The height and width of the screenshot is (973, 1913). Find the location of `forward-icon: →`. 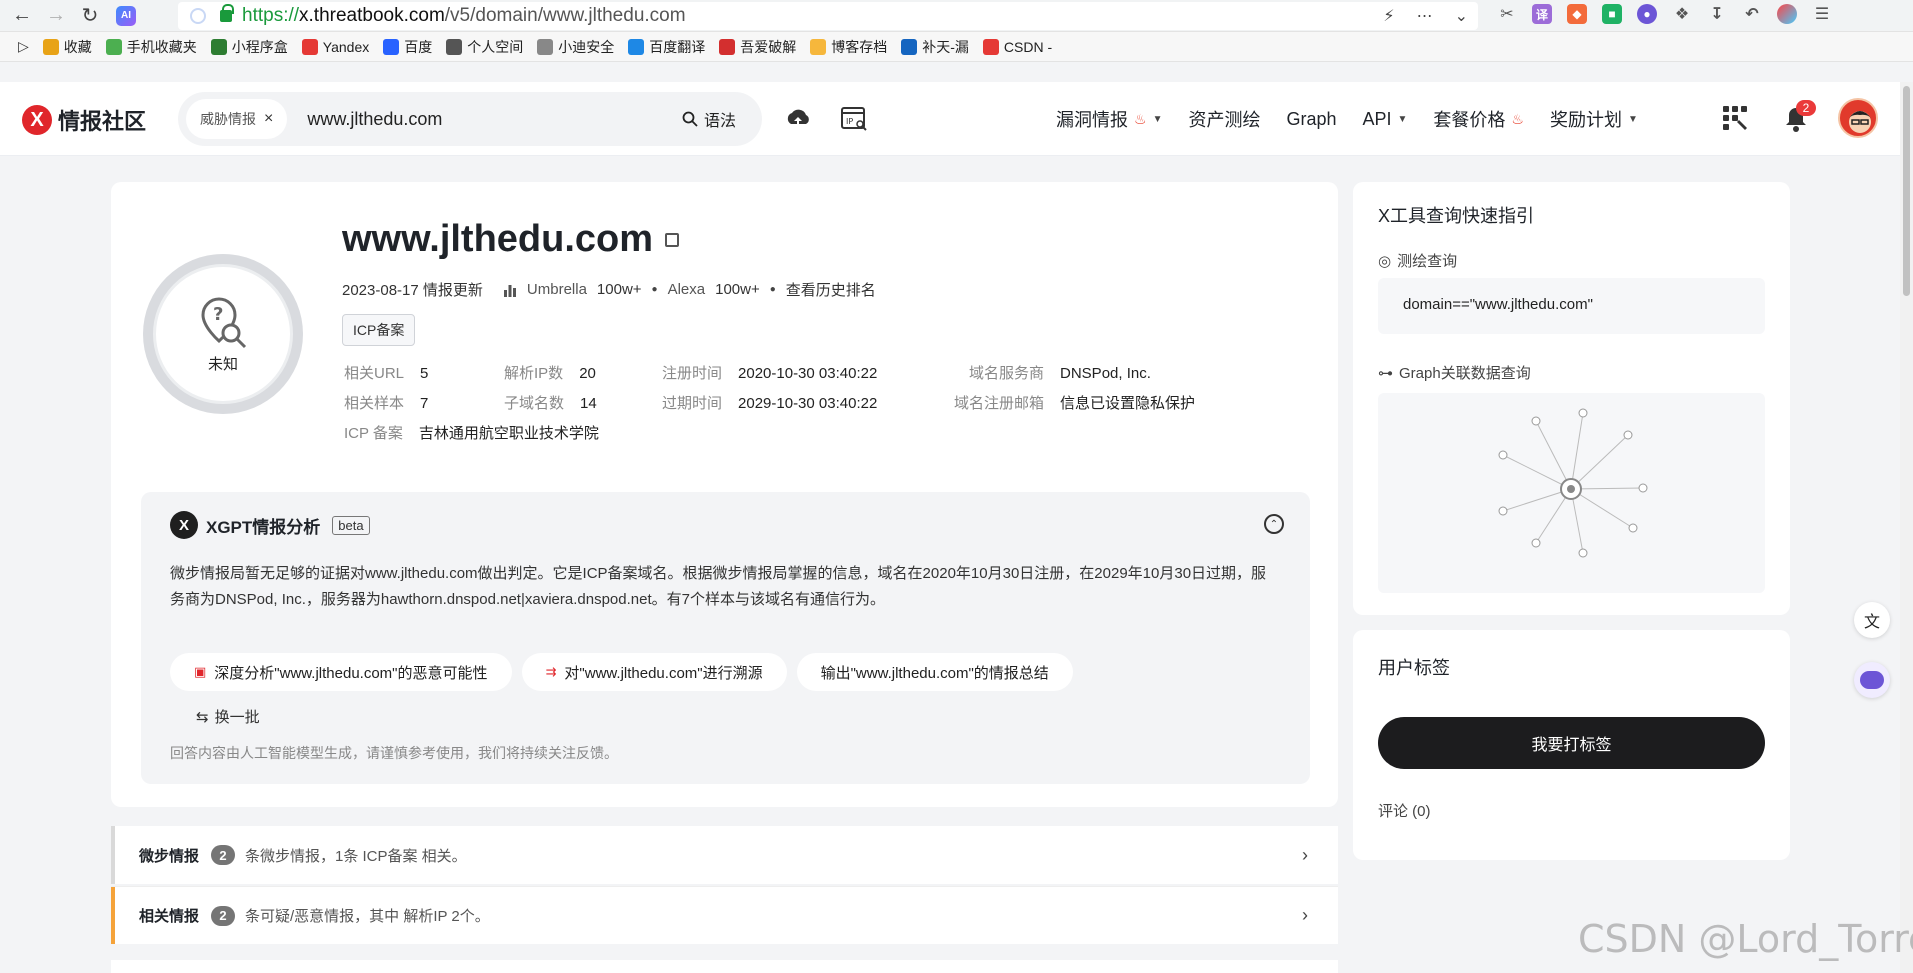

forward-icon: → is located at coordinates (56, 16).